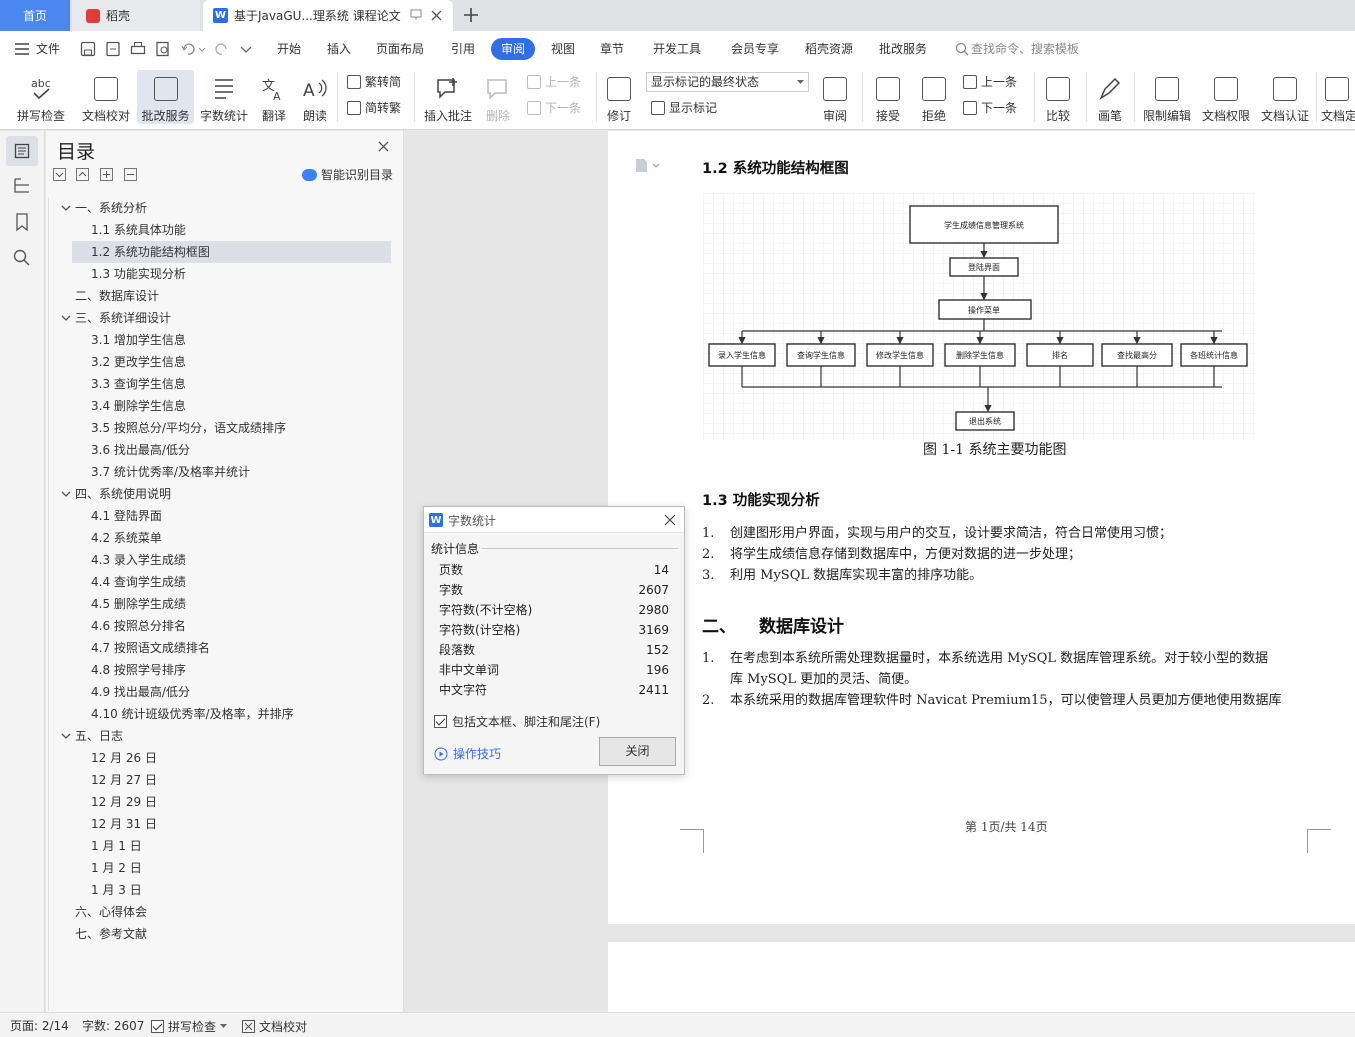 The image size is (1355, 1037). Describe the element at coordinates (124, 758) in the screenshot. I see `toc-item: 12 月 26 日` at that location.